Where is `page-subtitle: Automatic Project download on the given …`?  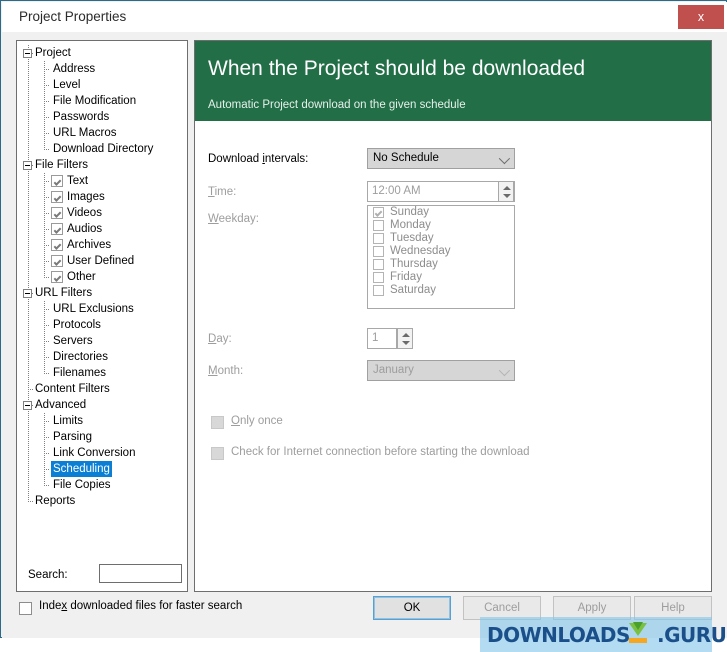
page-subtitle: Automatic Project download on the given … is located at coordinates (337, 105).